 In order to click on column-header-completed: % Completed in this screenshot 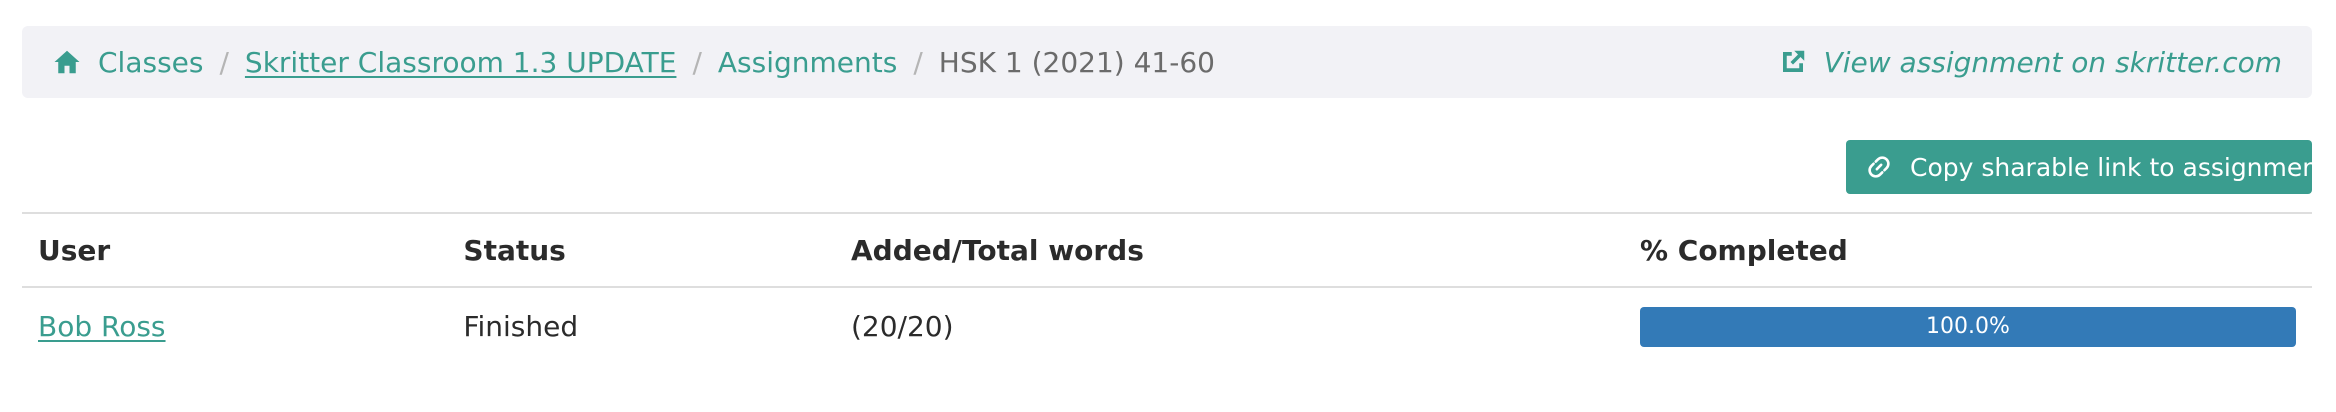, I will do `click(1968, 250)`.